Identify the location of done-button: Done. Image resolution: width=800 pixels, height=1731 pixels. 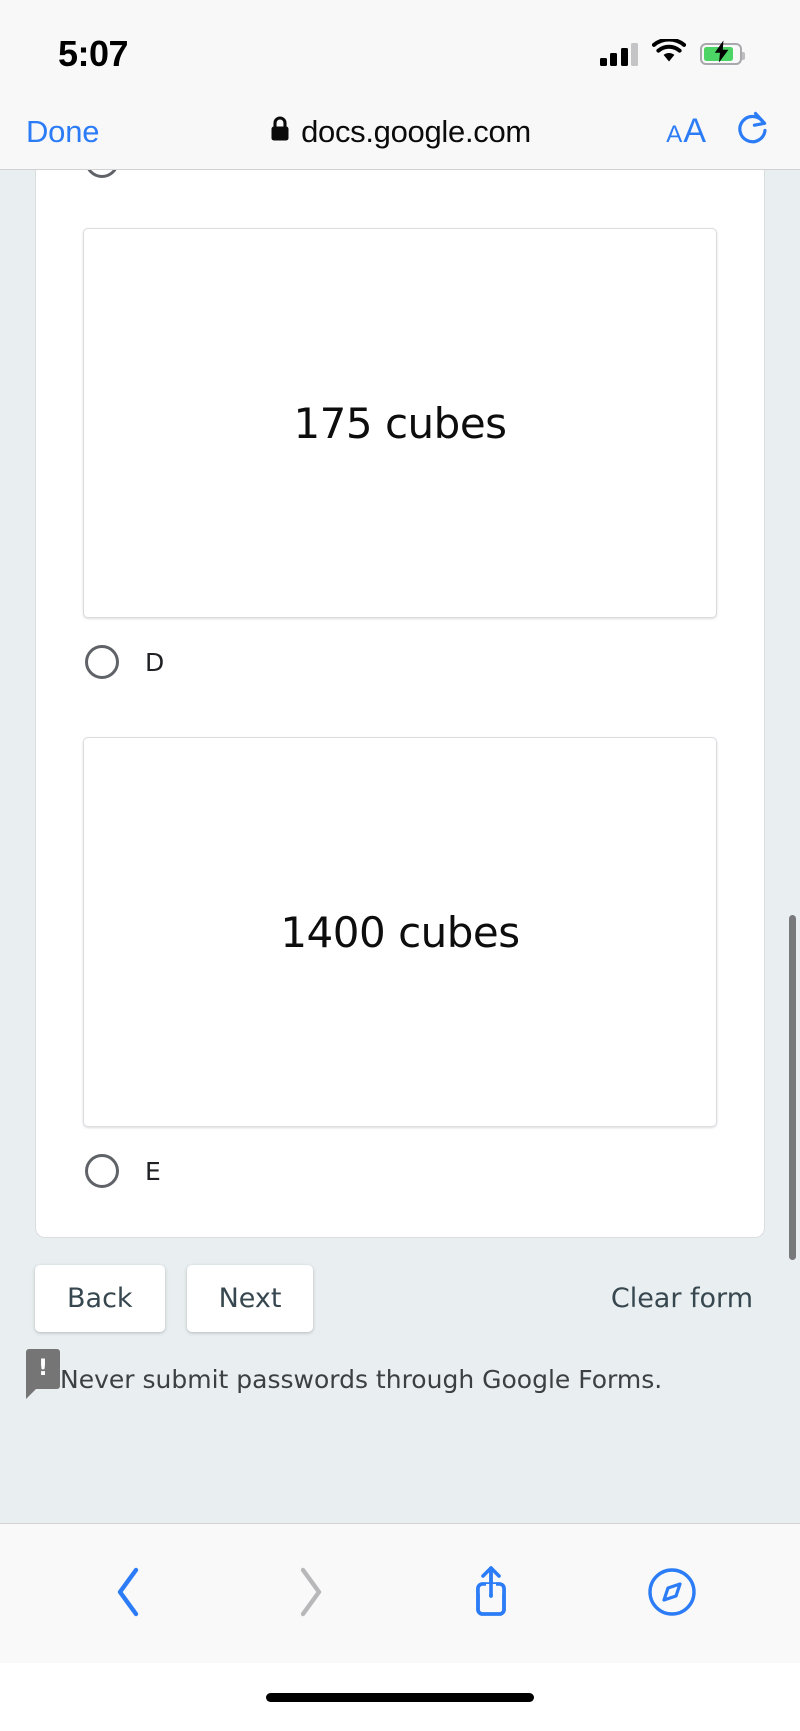
(63, 132).